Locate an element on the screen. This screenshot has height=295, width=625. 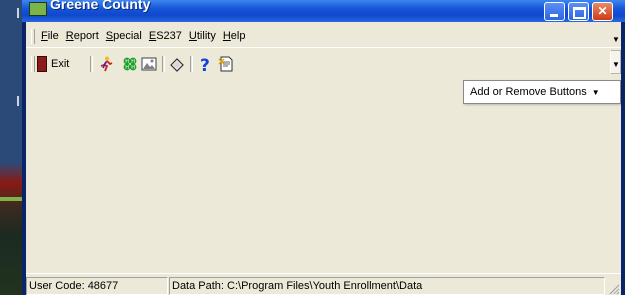
toolbar-options-button: ▼ is located at coordinates (615, 62).